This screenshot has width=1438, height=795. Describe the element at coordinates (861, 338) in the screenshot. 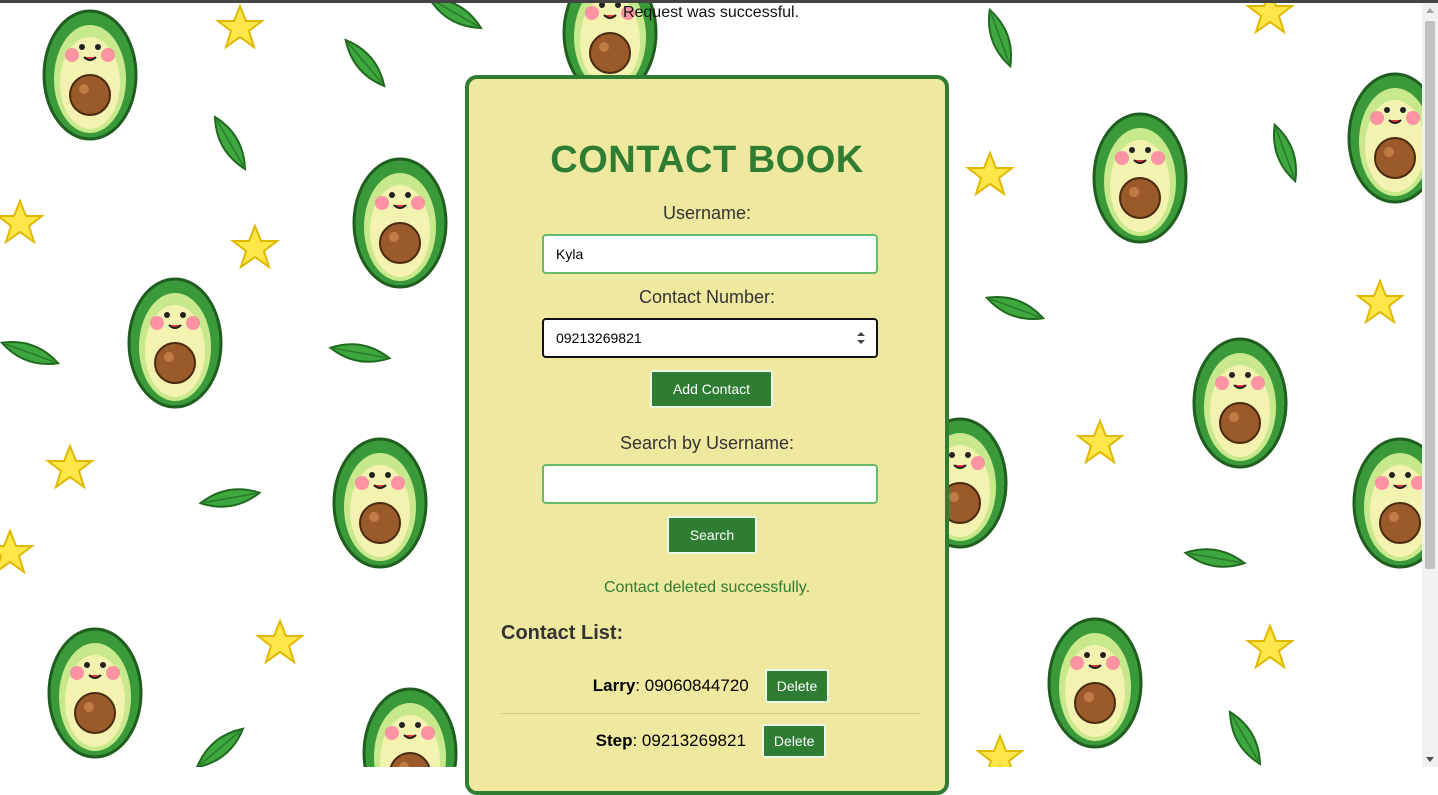

I see `number-spinner-icon` at that location.